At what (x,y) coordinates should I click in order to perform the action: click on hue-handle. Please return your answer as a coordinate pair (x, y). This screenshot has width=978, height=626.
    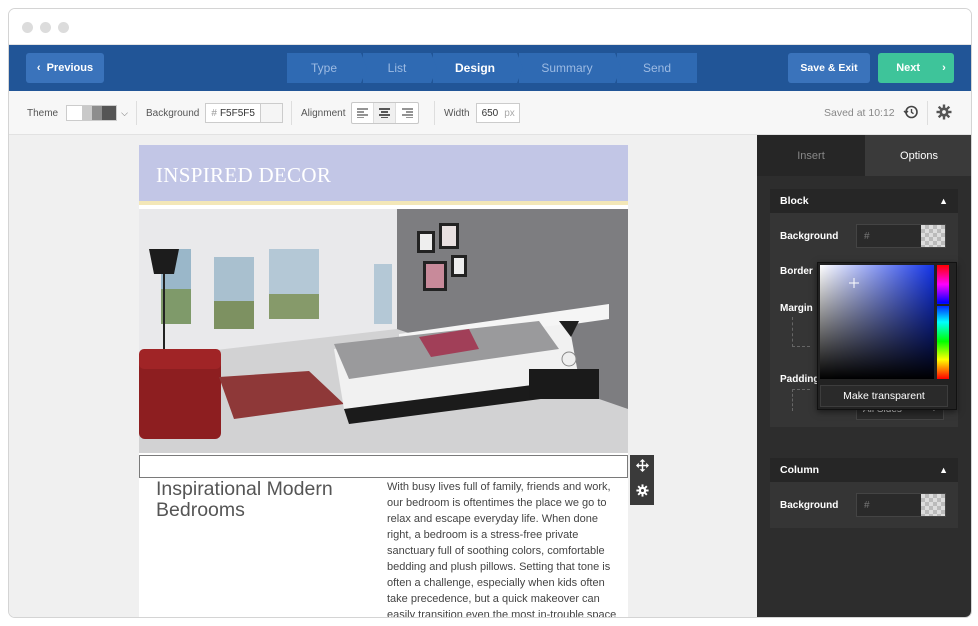
    Looking at the image, I should click on (943, 305).